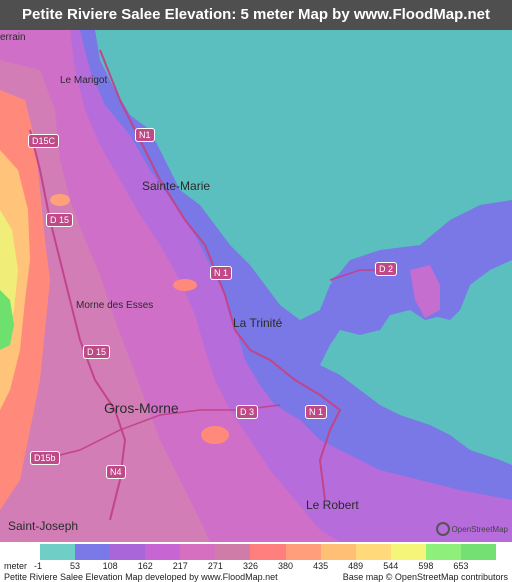 The width and height of the screenshot is (512, 582). I want to click on legend-label: 53, so click(75, 566).